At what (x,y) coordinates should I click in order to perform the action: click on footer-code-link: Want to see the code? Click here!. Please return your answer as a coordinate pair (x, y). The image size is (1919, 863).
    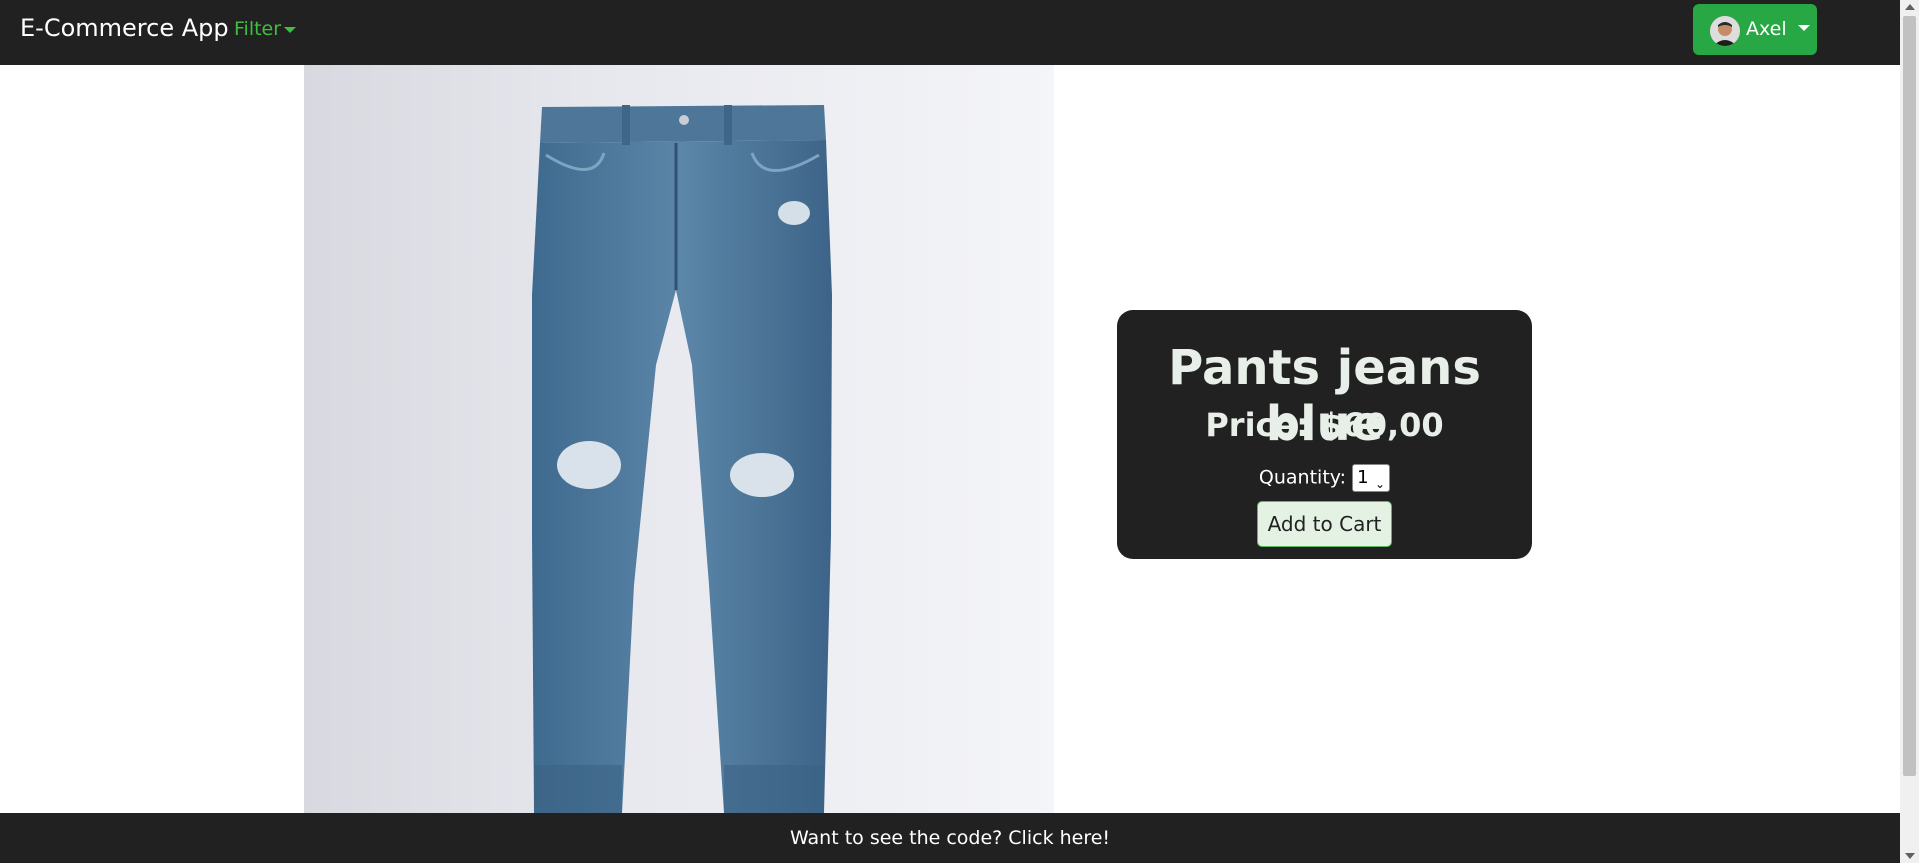
    Looking at the image, I should click on (950, 838).